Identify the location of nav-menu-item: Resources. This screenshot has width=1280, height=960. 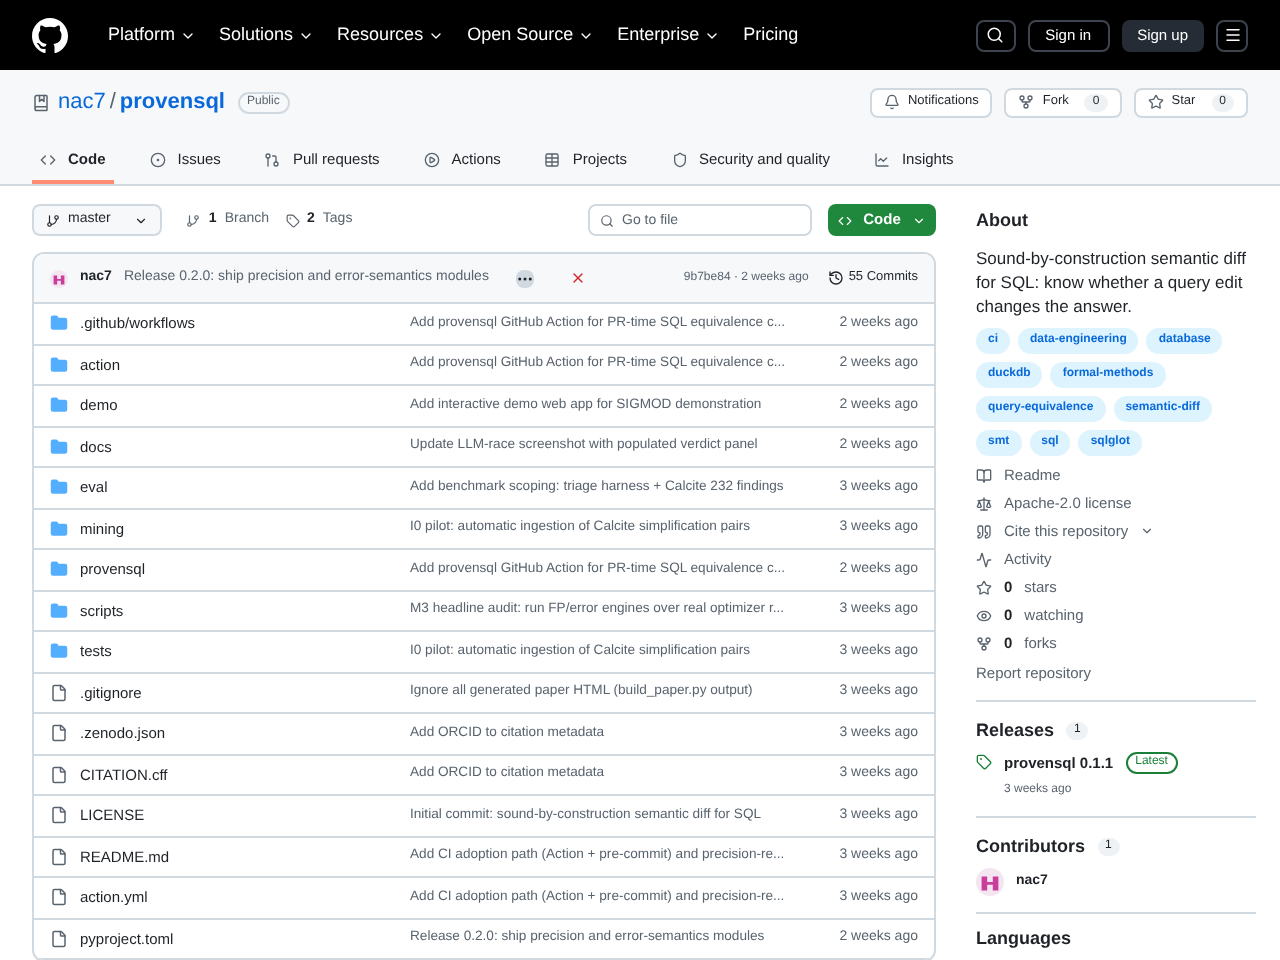
(390, 35).